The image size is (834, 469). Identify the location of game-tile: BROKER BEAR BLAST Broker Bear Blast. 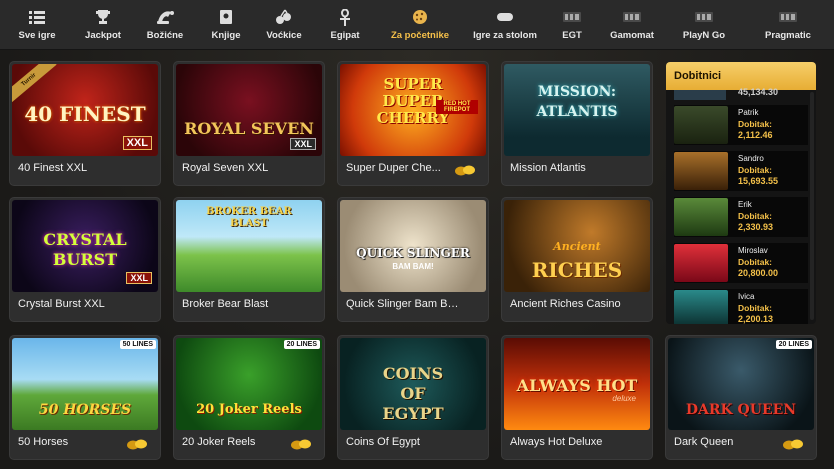
(249, 259).